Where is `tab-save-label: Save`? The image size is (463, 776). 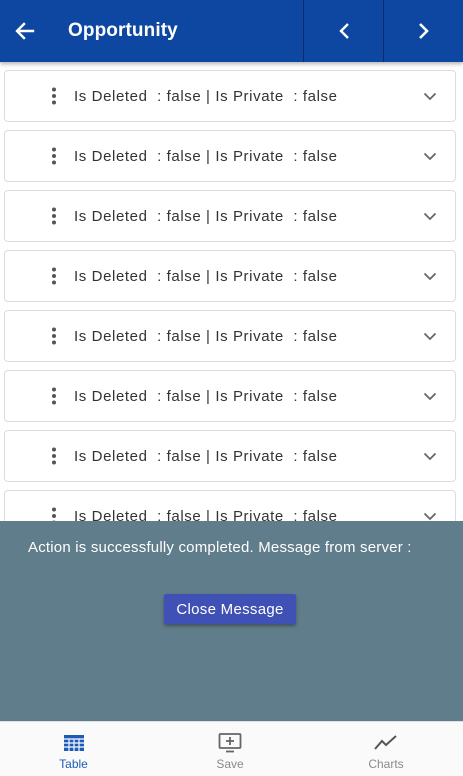
tab-save-label: Save is located at coordinates (230, 764).